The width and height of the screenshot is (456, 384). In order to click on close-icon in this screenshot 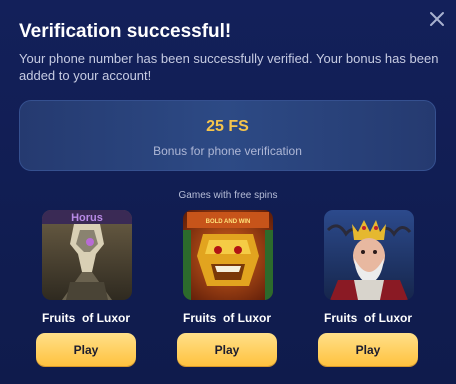, I will do `click(437, 19)`.